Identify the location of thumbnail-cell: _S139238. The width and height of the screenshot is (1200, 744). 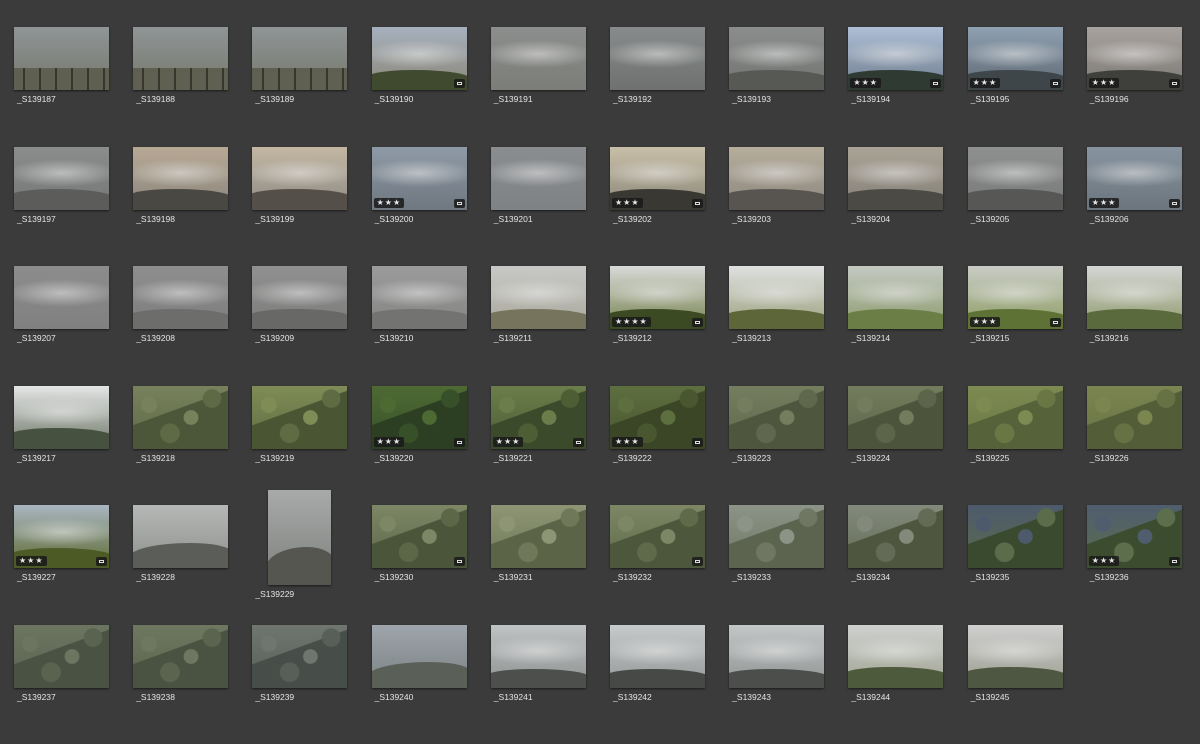
(192, 684).